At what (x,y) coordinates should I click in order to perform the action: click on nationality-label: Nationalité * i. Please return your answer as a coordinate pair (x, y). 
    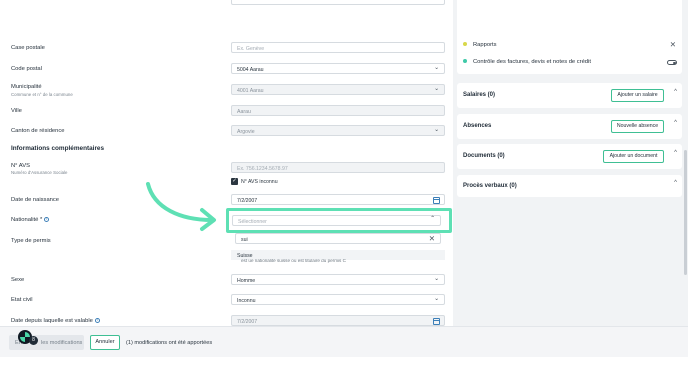
    Looking at the image, I should click on (30, 220).